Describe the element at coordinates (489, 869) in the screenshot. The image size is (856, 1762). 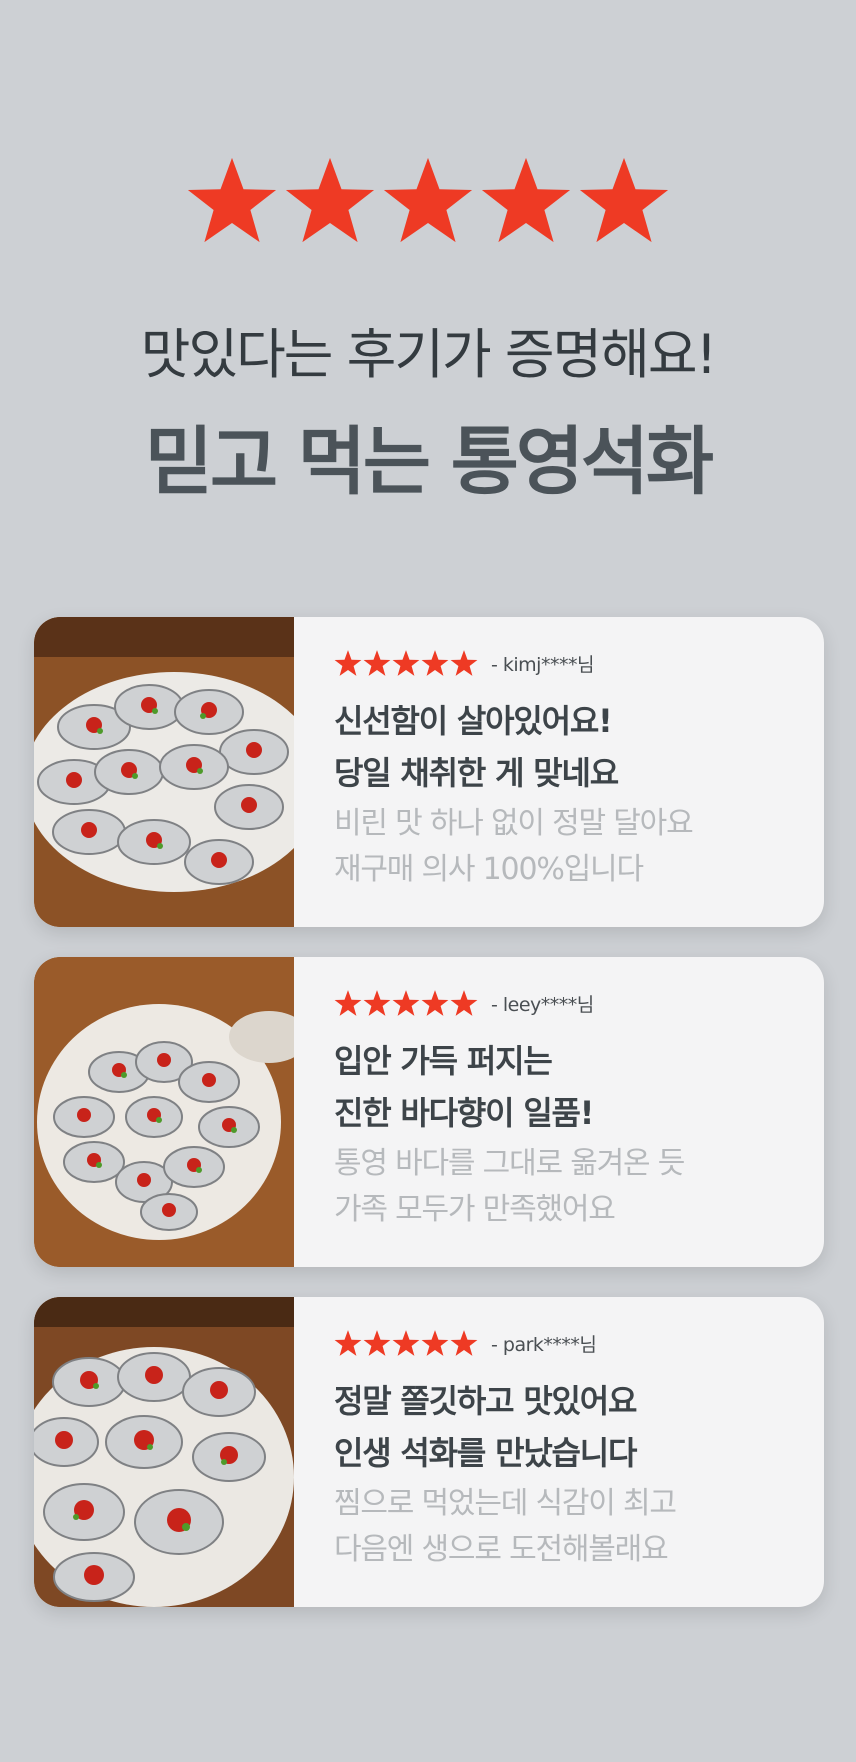
I see `review-text-line: 재구매 의사 100%입니다` at that location.